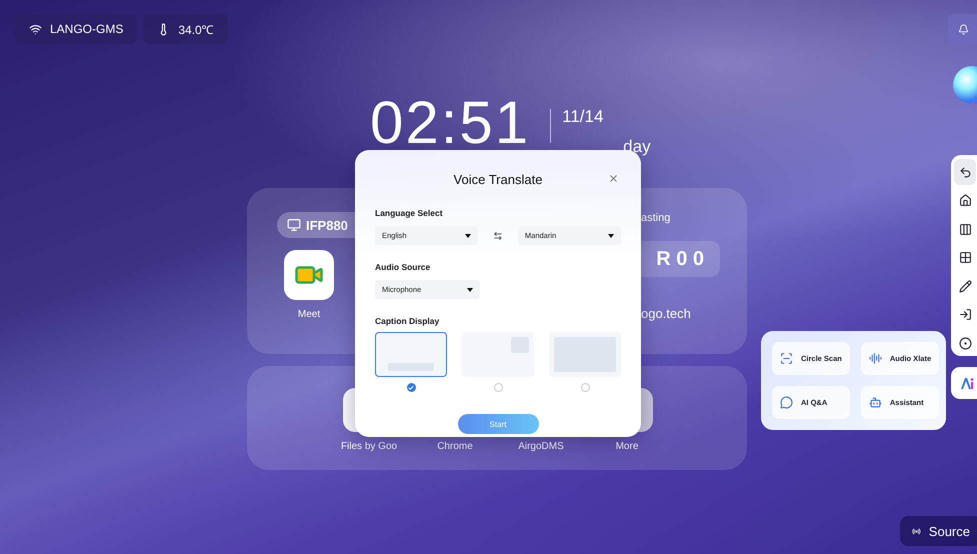  Describe the element at coordinates (450, 123) in the screenshot. I see `clock-time: 02:51` at that location.